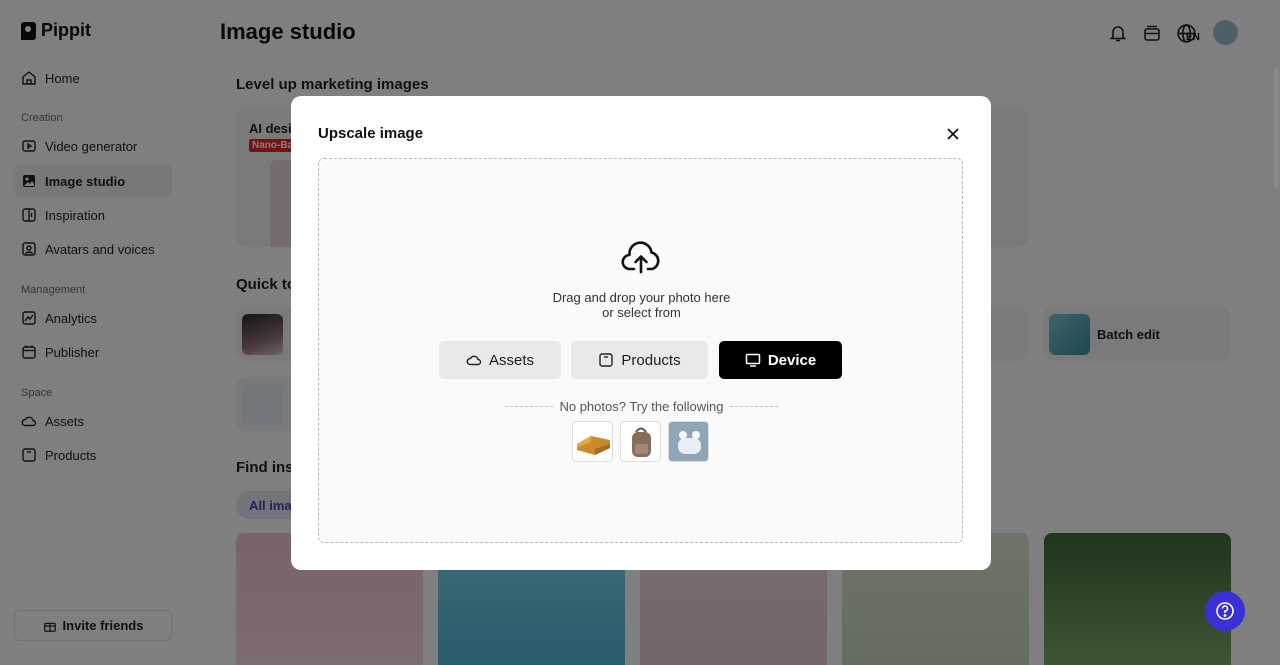 Image resolution: width=1280 pixels, height=665 pixels. I want to click on page-scrollbar, so click(1276, 128).